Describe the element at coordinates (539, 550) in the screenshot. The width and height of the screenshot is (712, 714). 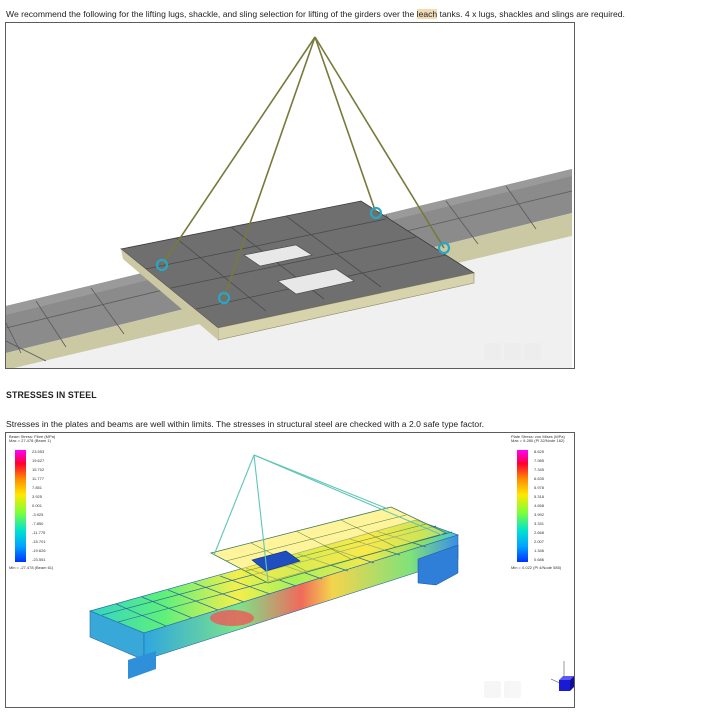
I see `legend-tick: 1.346` at that location.